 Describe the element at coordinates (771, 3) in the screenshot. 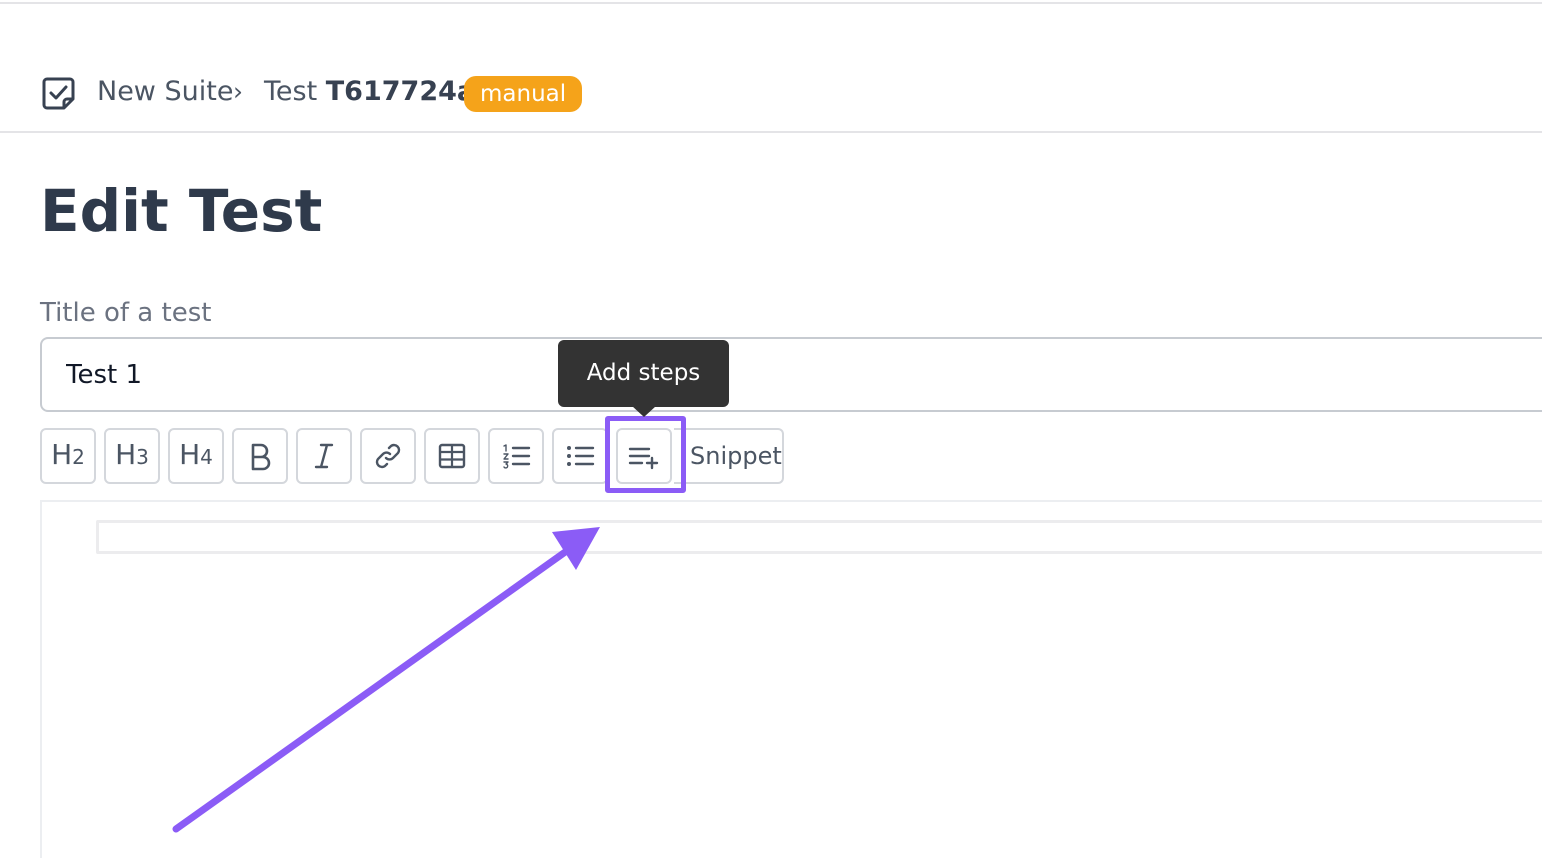

I see `top-divider` at that location.